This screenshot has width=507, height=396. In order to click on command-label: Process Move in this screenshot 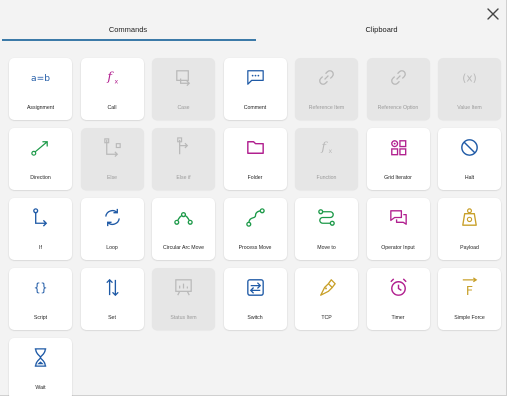, I will do `click(255, 248)`.